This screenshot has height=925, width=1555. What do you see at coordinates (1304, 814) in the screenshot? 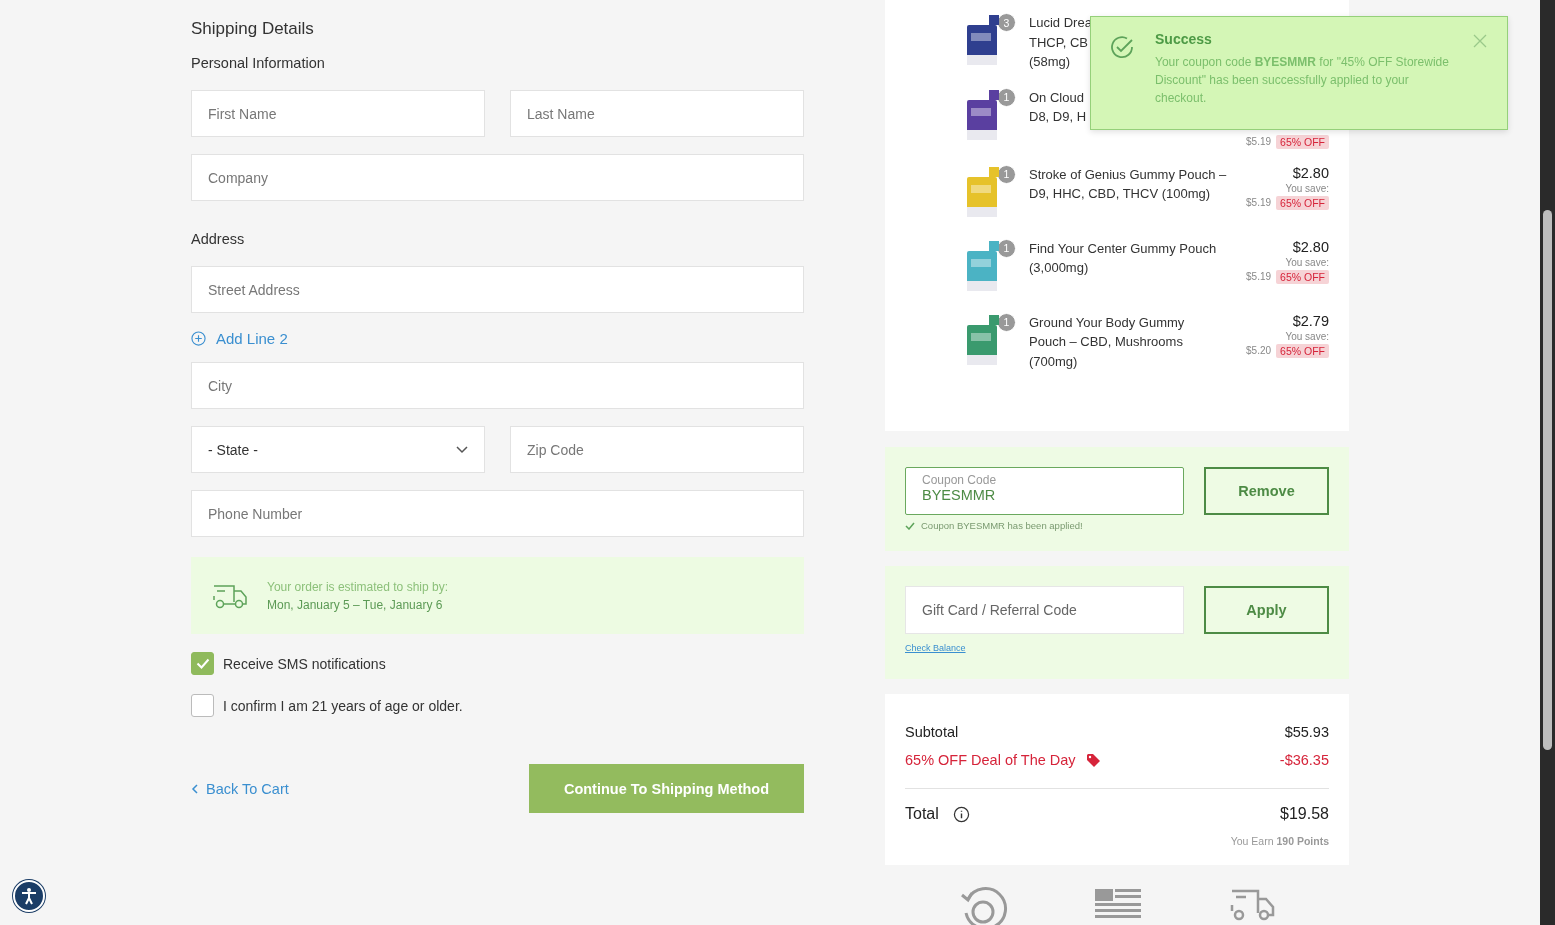
I see `total-value: $19.58` at bounding box center [1304, 814].